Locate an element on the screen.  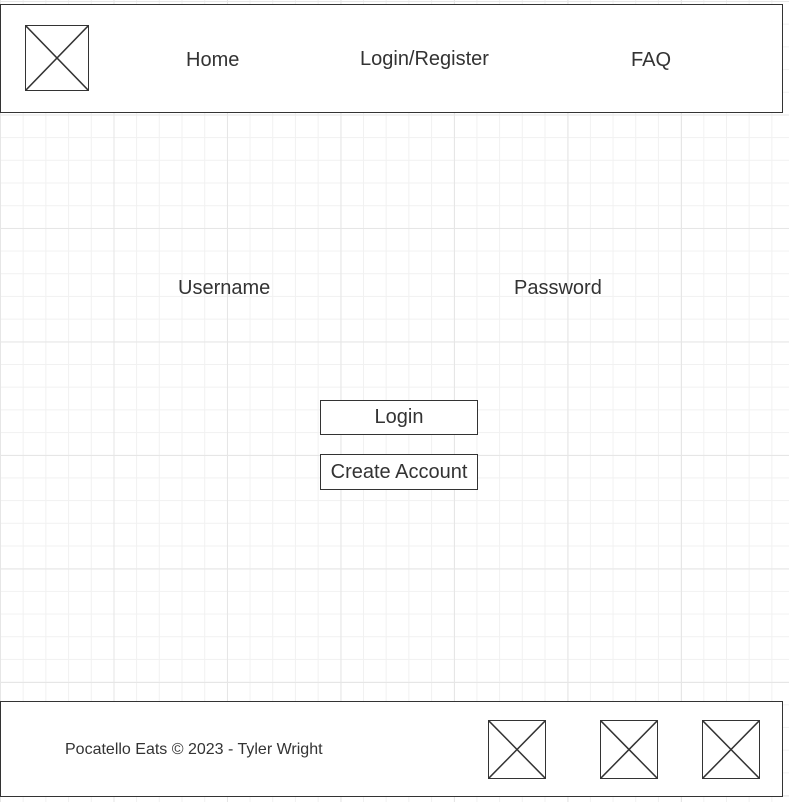
nav-faq-link: FAQ is located at coordinates (651, 60).